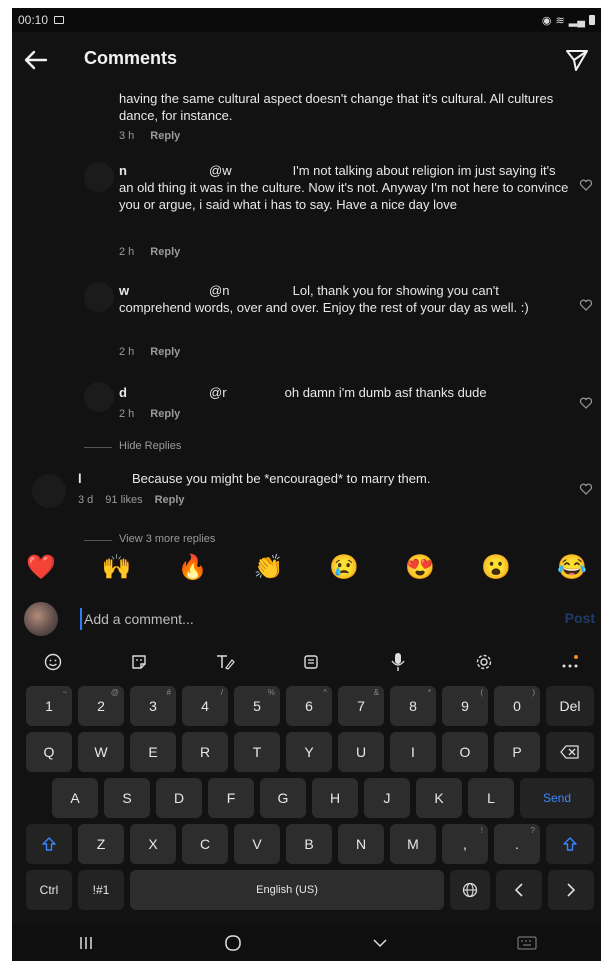 This screenshot has width=601, height=961. Describe the element at coordinates (233, 943) in the screenshot. I see `home-icon` at that location.